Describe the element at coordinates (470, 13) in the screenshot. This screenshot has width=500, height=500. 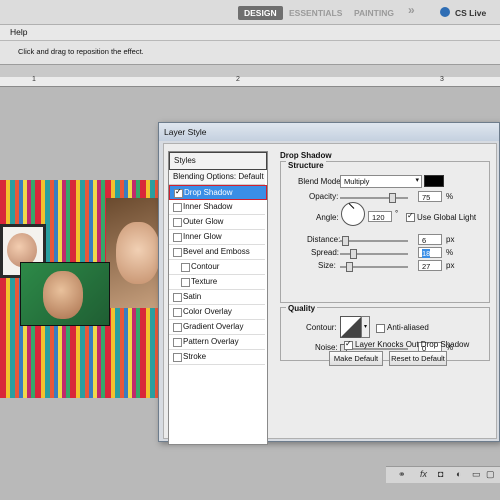
I see `cs-live-label: CS Live` at that location.